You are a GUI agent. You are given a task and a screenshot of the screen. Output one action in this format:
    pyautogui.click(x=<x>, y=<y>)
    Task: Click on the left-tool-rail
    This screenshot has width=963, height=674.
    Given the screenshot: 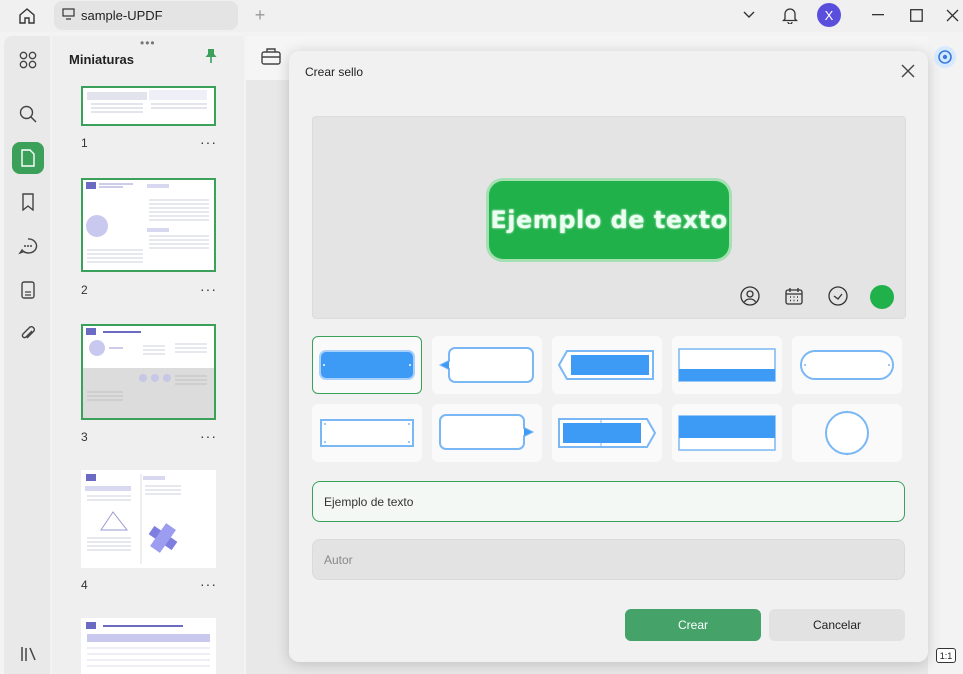 What is the action you would take?
    pyautogui.click(x=27, y=355)
    